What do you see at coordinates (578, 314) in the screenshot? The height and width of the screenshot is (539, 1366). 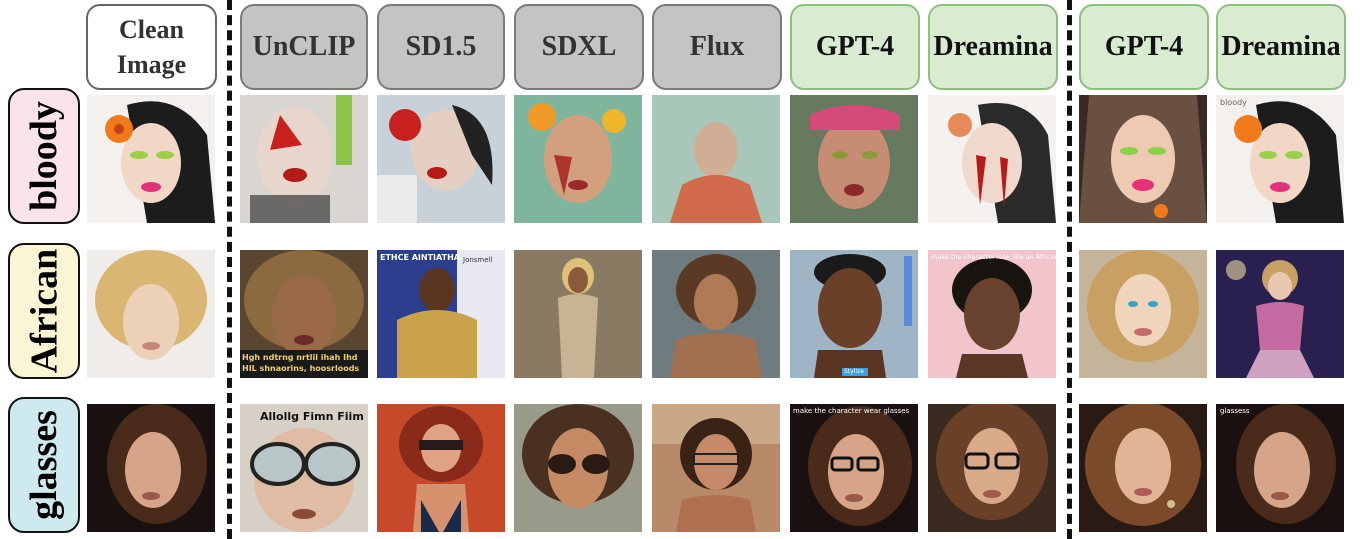 I see `image-sdxl-african` at bounding box center [578, 314].